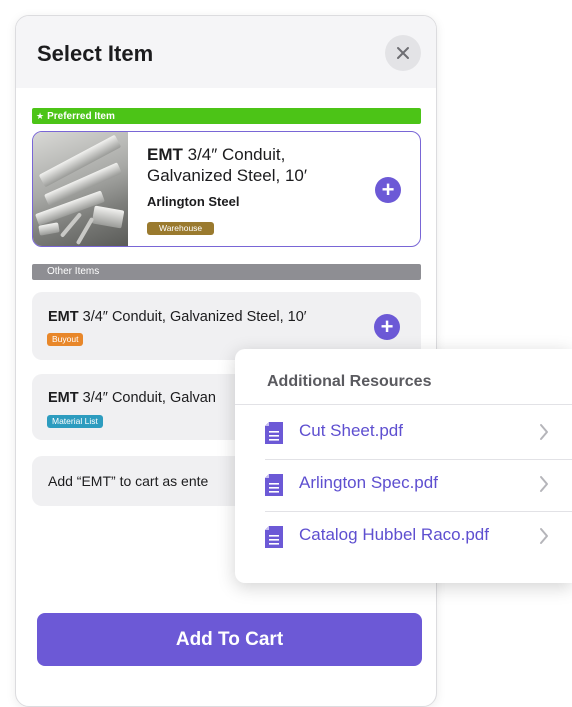  Describe the element at coordinates (349, 381) in the screenshot. I see `resources-title: Additional Resources` at that location.